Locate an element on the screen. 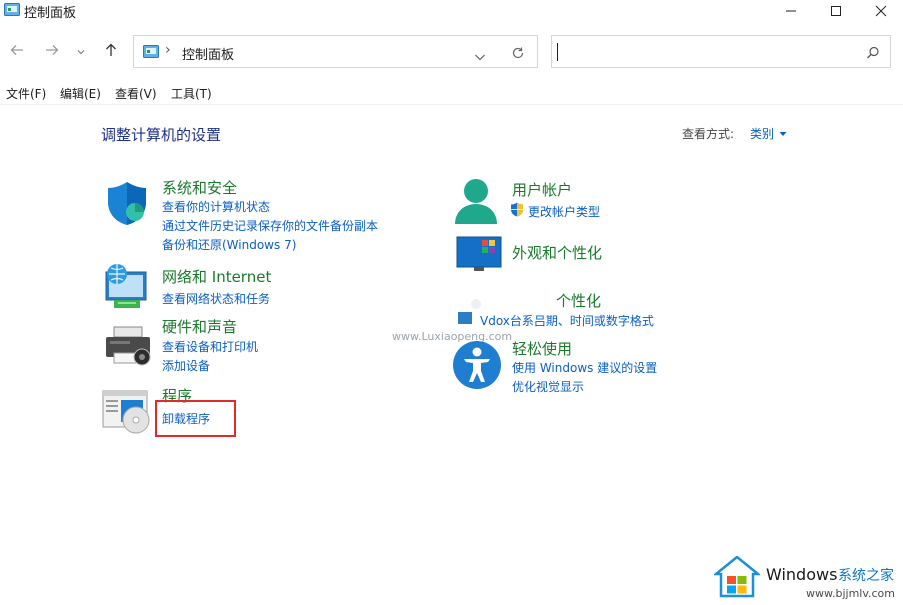  menu-divider is located at coordinates (451, 104).